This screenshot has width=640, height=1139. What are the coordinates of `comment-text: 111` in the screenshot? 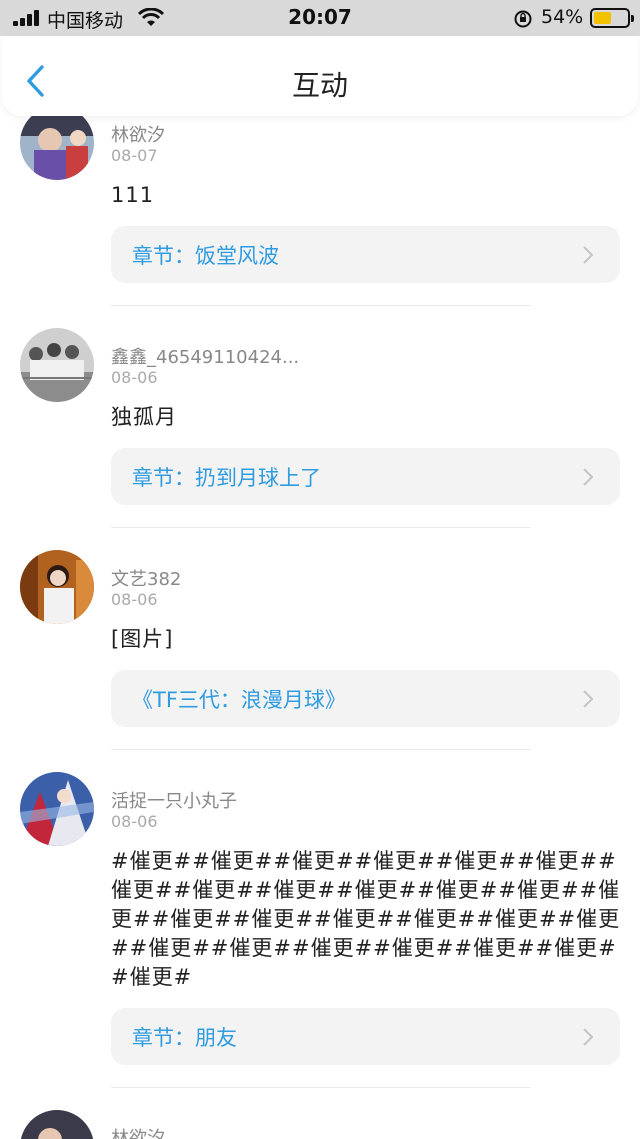 It's located at (133, 195).